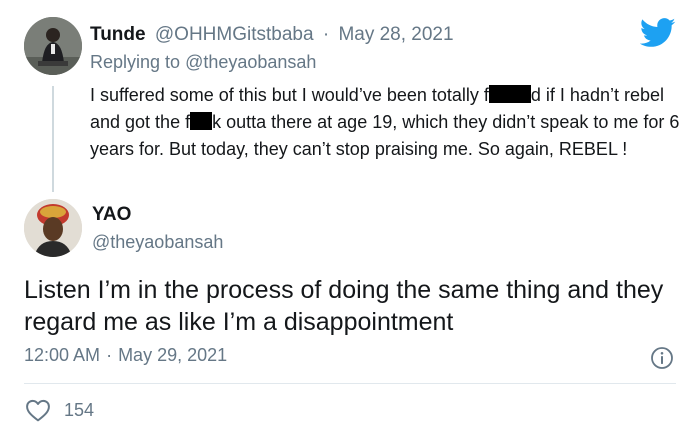  What do you see at coordinates (53, 46) in the screenshot?
I see `avatar-tunde` at bounding box center [53, 46].